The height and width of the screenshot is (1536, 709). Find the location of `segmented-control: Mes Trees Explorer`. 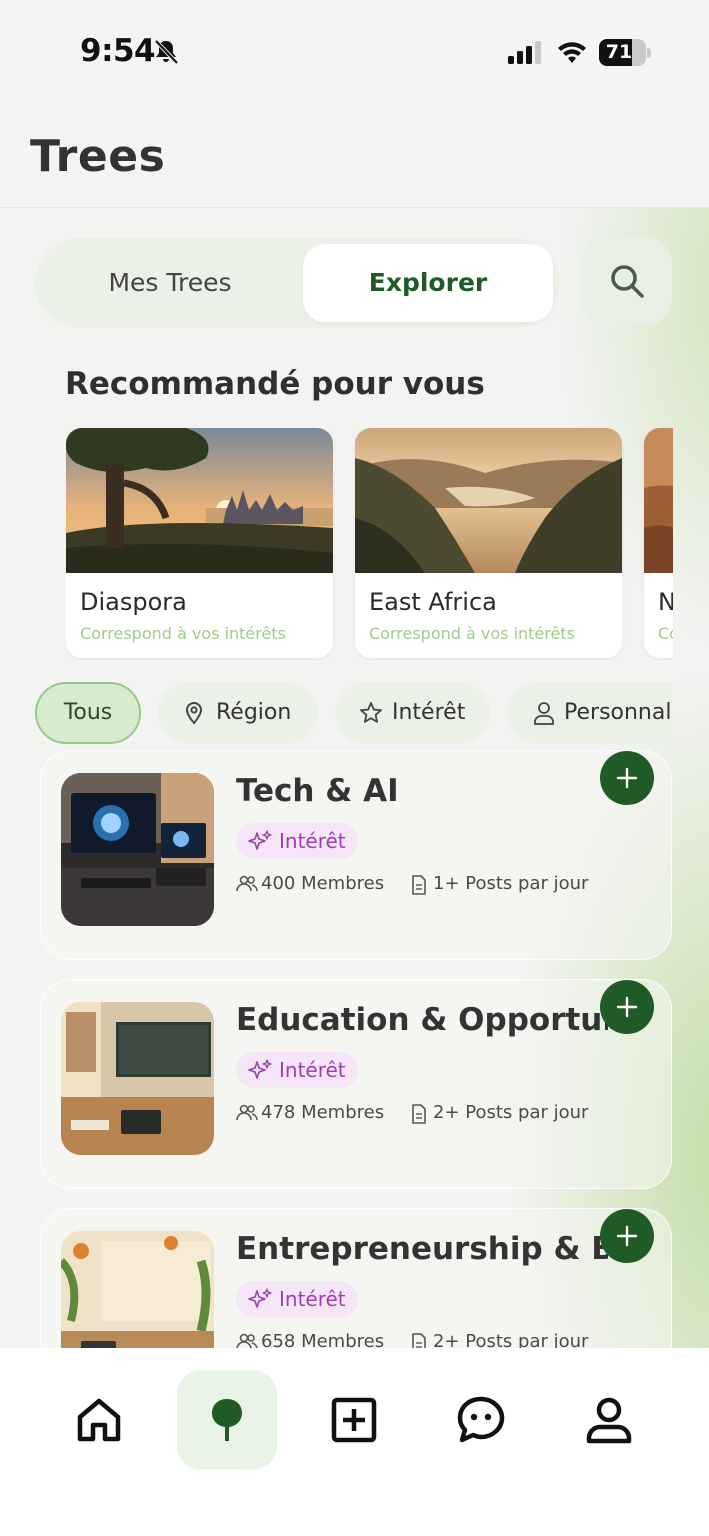

segmented-control: Mes Trees Explorer is located at coordinates (297, 283).